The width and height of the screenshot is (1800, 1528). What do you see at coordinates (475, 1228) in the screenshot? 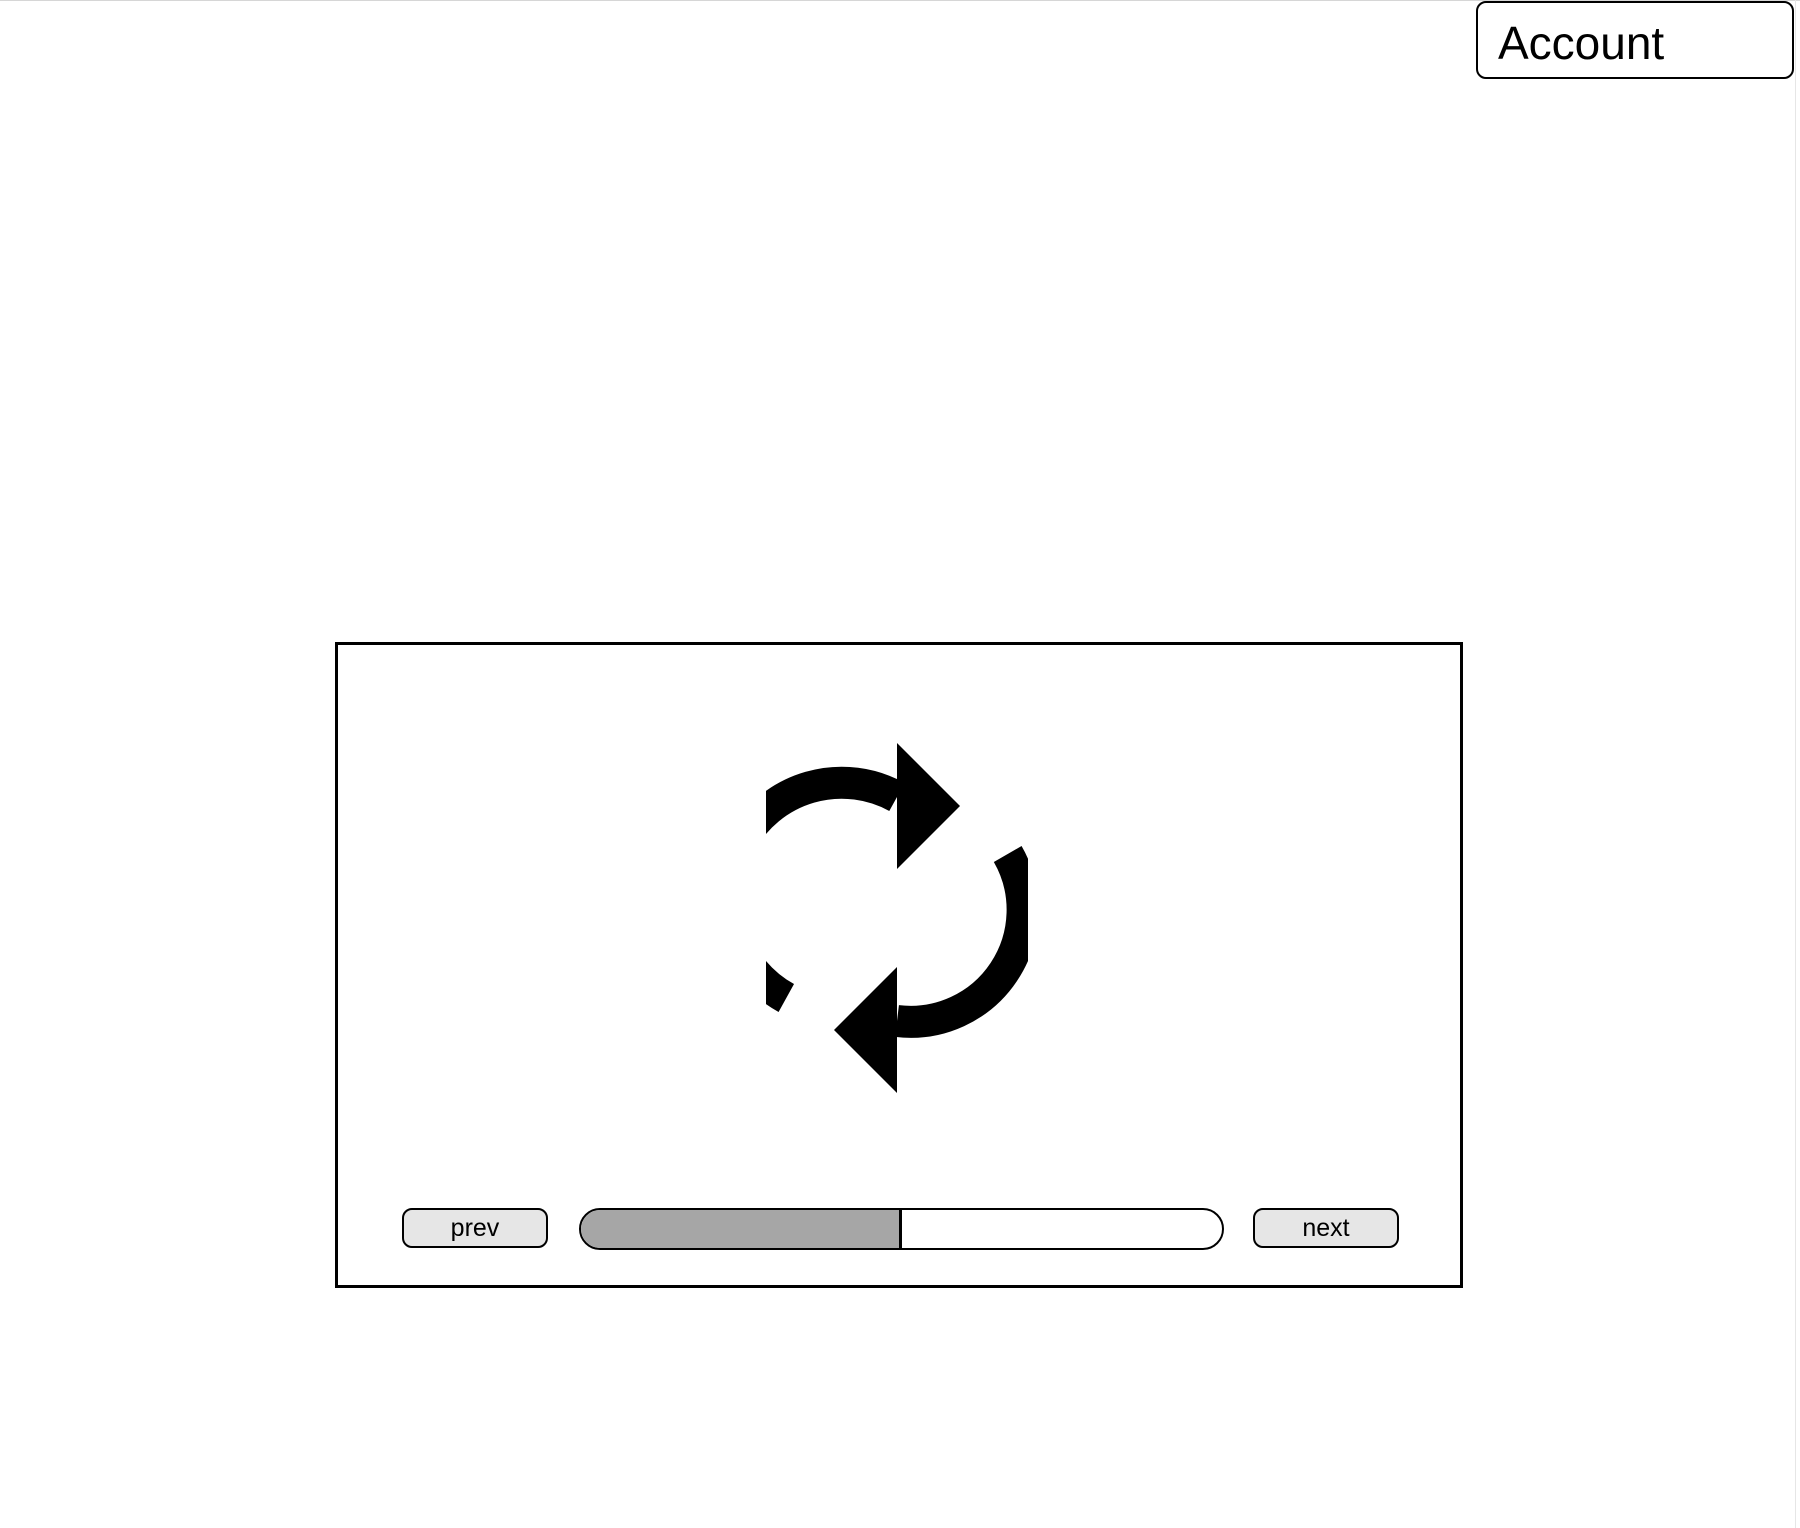
I see `prev-button: prev` at bounding box center [475, 1228].